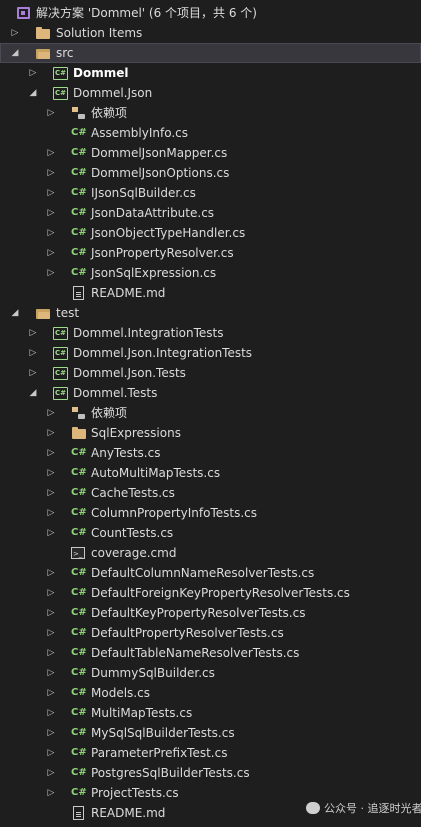 The width and height of the screenshot is (421, 827). Describe the element at coordinates (210, 553) in the screenshot. I see `tree-item-file: coverage.cmd` at that location.